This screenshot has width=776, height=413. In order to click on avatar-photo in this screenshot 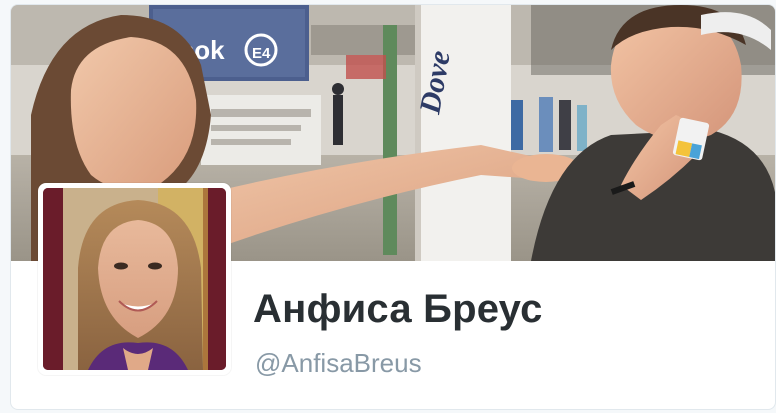, I will do `click(134, 279)`.